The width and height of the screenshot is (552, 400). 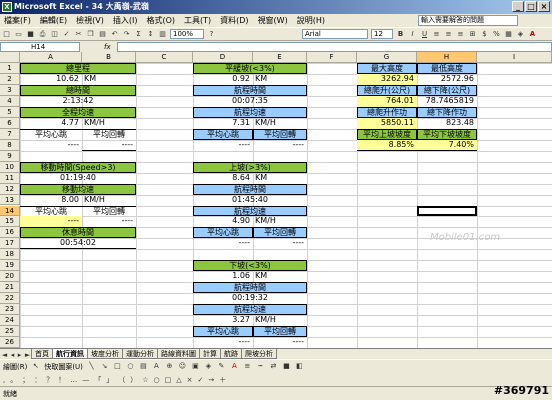 What do you see at coordinates (280, 233) in the screenshot?
I see `up-cadence-label: 平均回轉` at bounding box center [280, 233].